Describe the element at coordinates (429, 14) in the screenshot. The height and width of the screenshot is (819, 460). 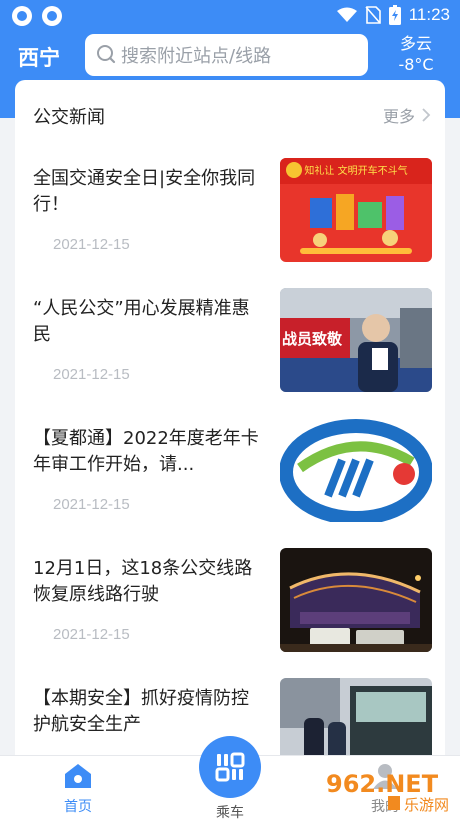
I see `status-time: 11:23` at that location.